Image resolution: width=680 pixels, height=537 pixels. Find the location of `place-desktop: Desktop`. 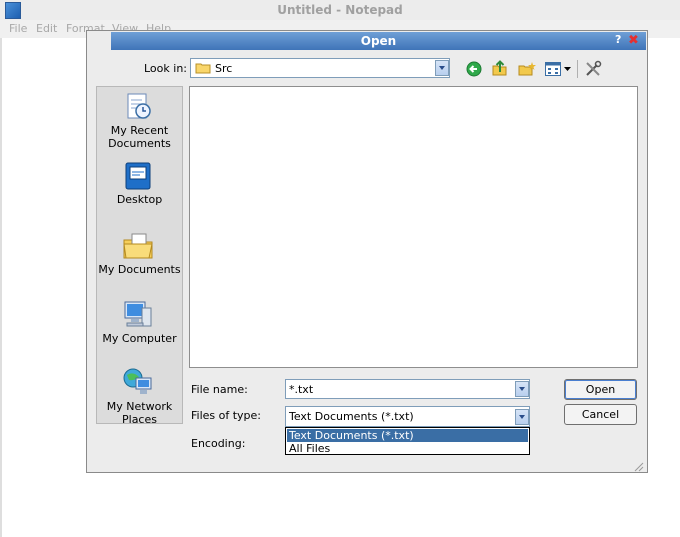

place-desktop: Desktop is located at coordinates (139, 184).